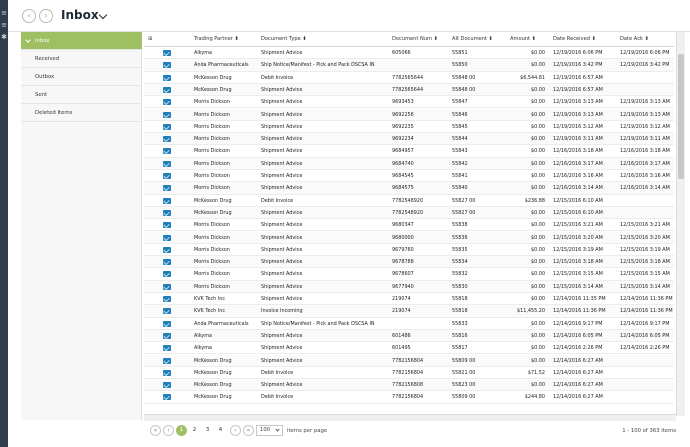 Image resolution: width=690 pixels, height=447 pixels. Describe the element at coordinates (269, 430) in the screenshot. I see `page-size-select: 100` at that location.